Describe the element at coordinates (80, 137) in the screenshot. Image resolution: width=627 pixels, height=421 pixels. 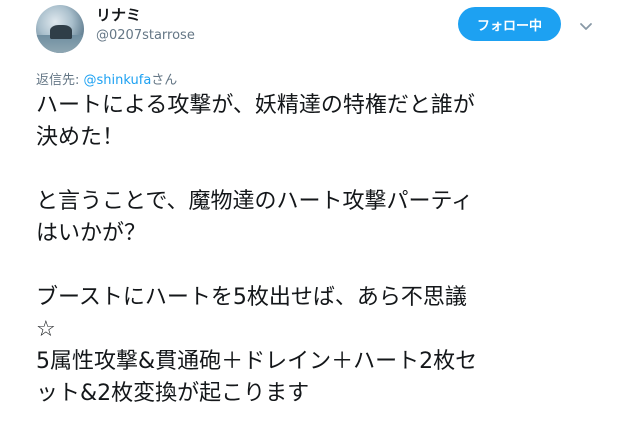
I see `tweet-line: 決めた！` at that location.